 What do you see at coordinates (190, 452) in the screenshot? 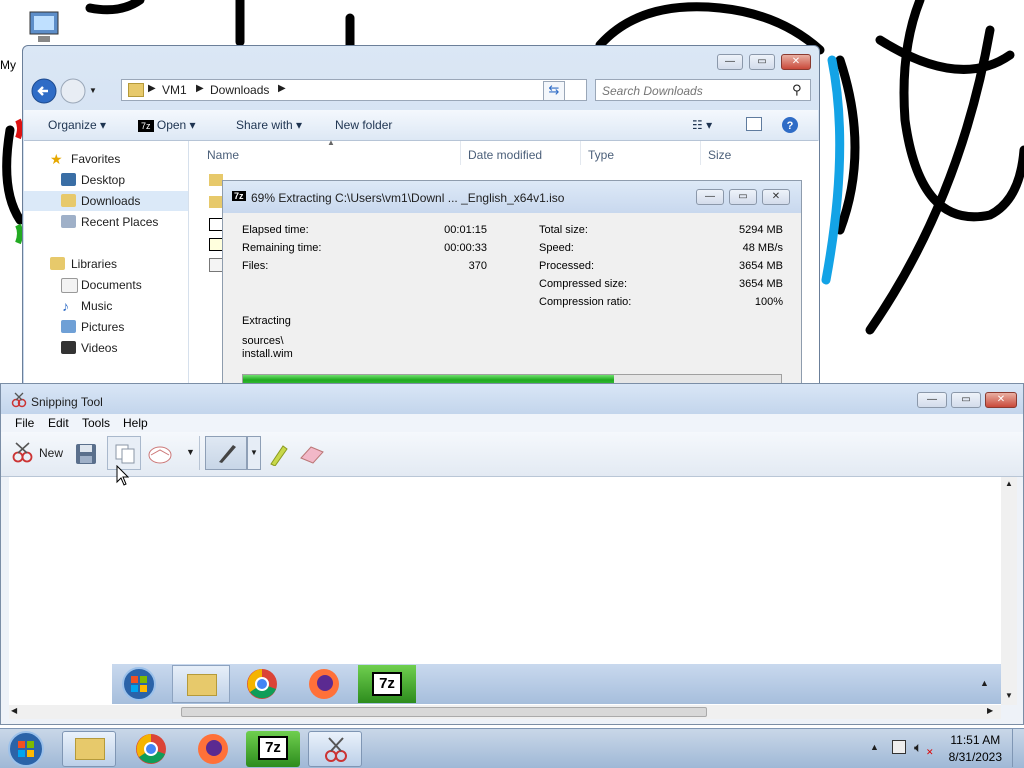
I see `send-dropdown-icon: ▼` at bounding box center [190, 452].